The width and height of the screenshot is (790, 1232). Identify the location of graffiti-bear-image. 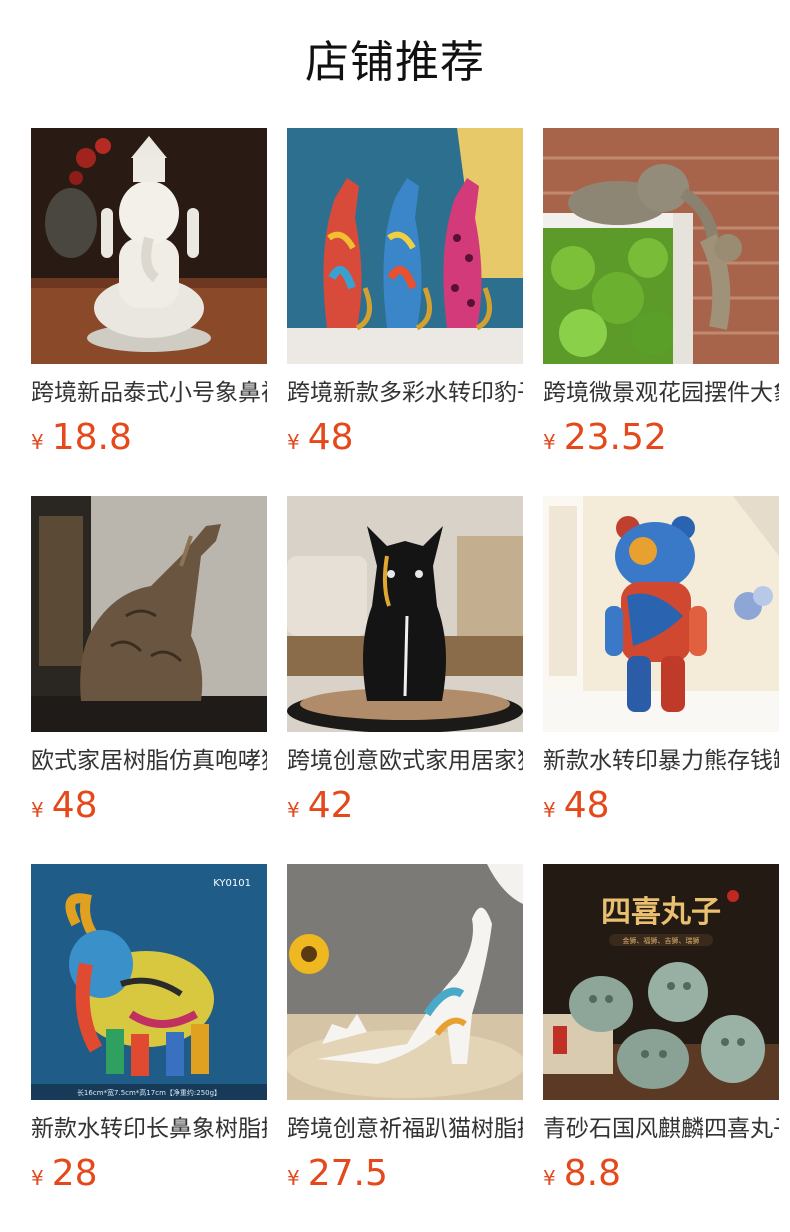
(661, 614).